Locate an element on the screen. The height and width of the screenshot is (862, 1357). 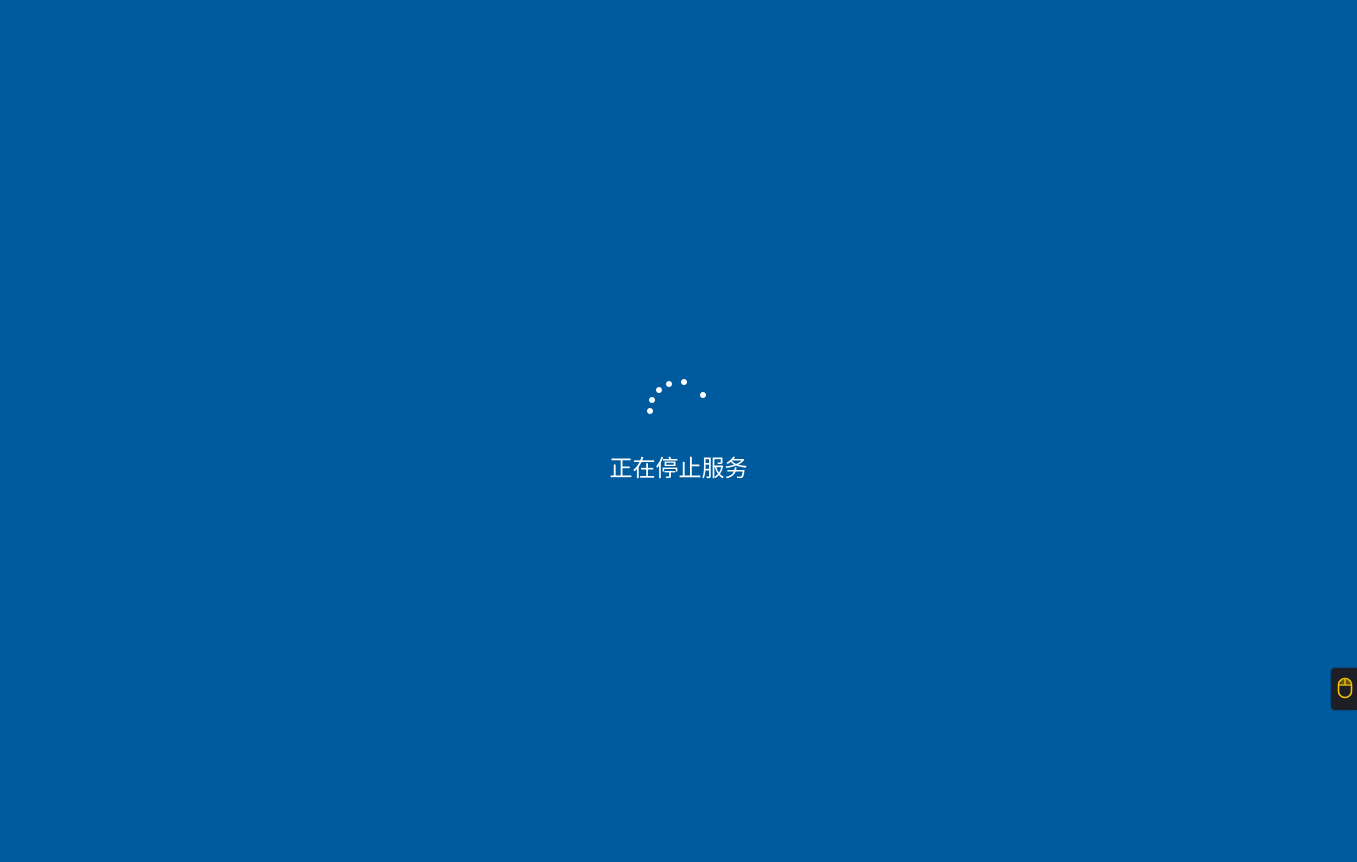
side-widget-button is located at coordinates (1344, 689).